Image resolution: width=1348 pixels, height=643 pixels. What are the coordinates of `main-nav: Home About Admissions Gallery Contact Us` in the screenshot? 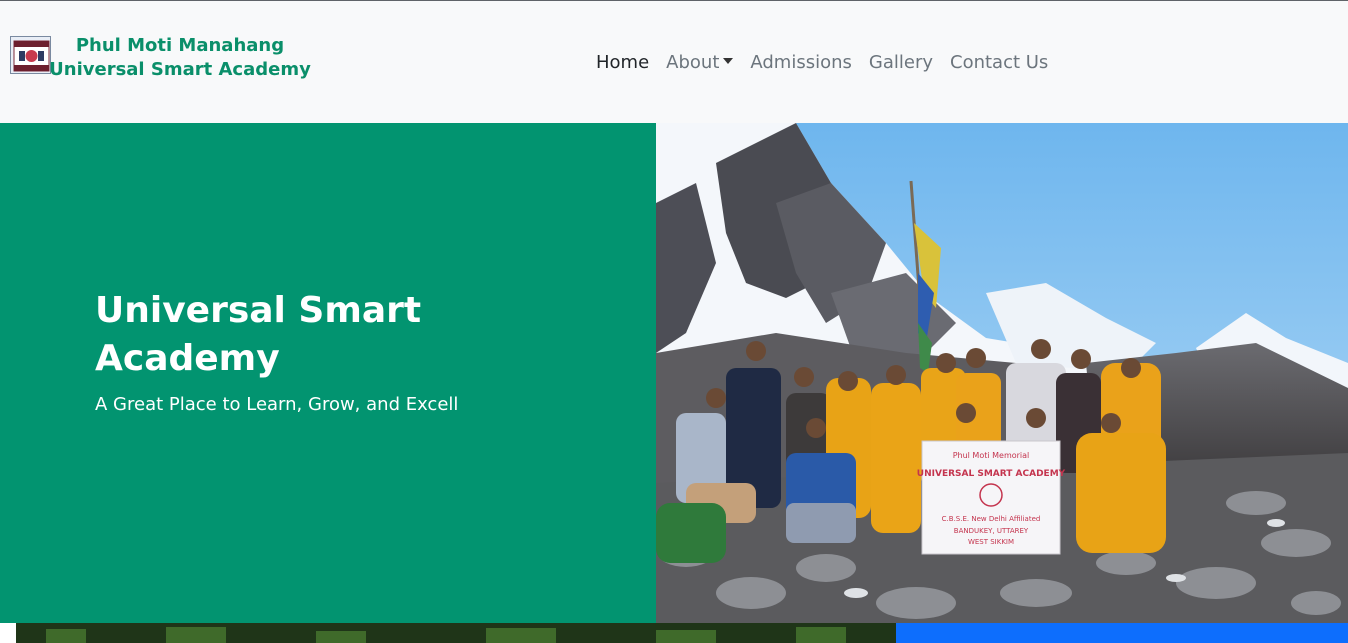 It's located at (830, 63).